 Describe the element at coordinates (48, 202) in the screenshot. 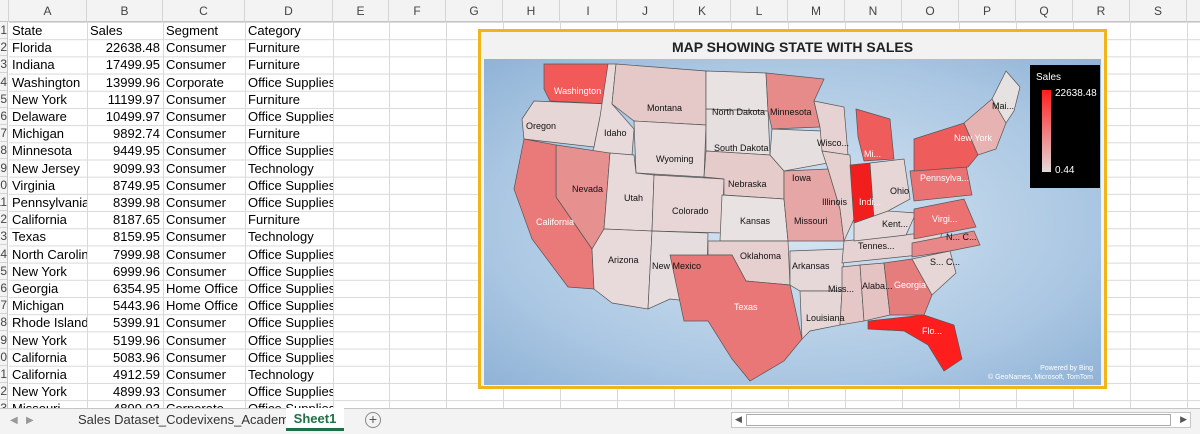

I see `cell-state: Pennsylvania` at that location.